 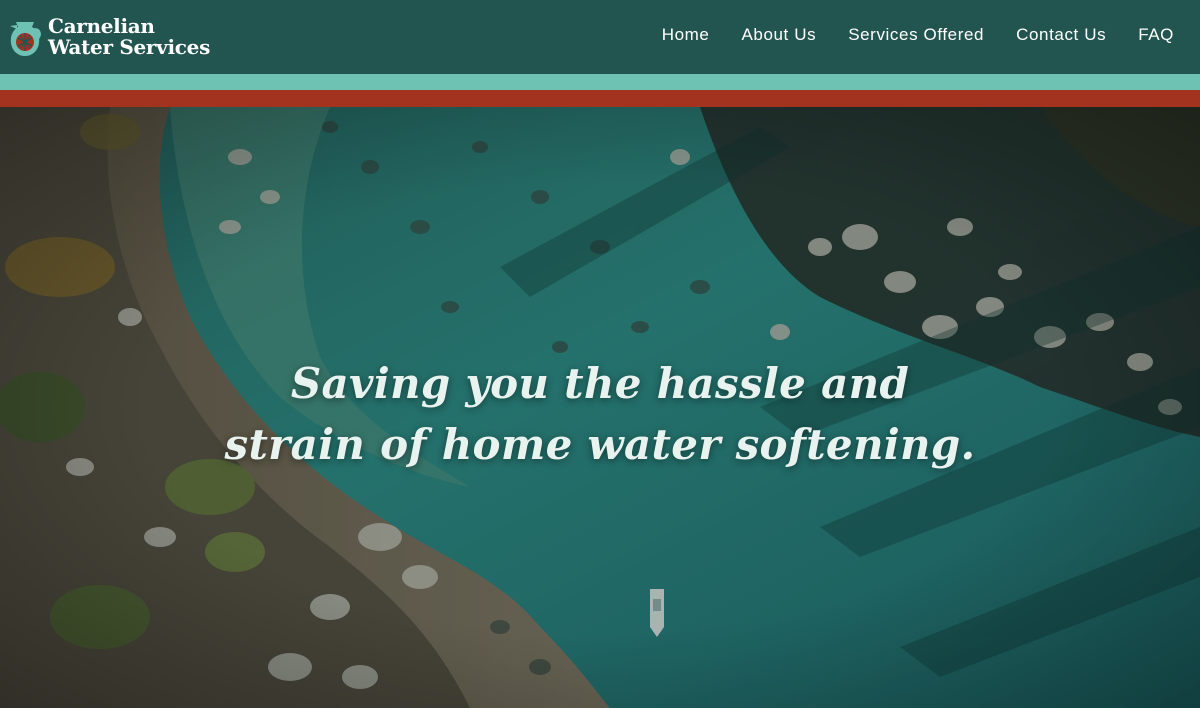 What do you see at coordinates (1061, 35) in the screenshot?
I see `nav-contact-us: Contact Us` at bounding box center [1061, 35].